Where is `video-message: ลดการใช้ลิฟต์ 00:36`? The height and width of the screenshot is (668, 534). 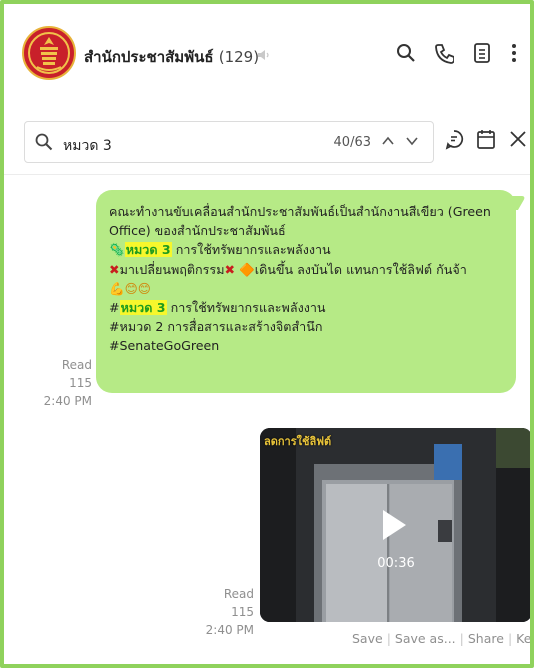 video-message: ลดการใช้ลิฟต์ 00:36 is located at coordinates (395, 525).